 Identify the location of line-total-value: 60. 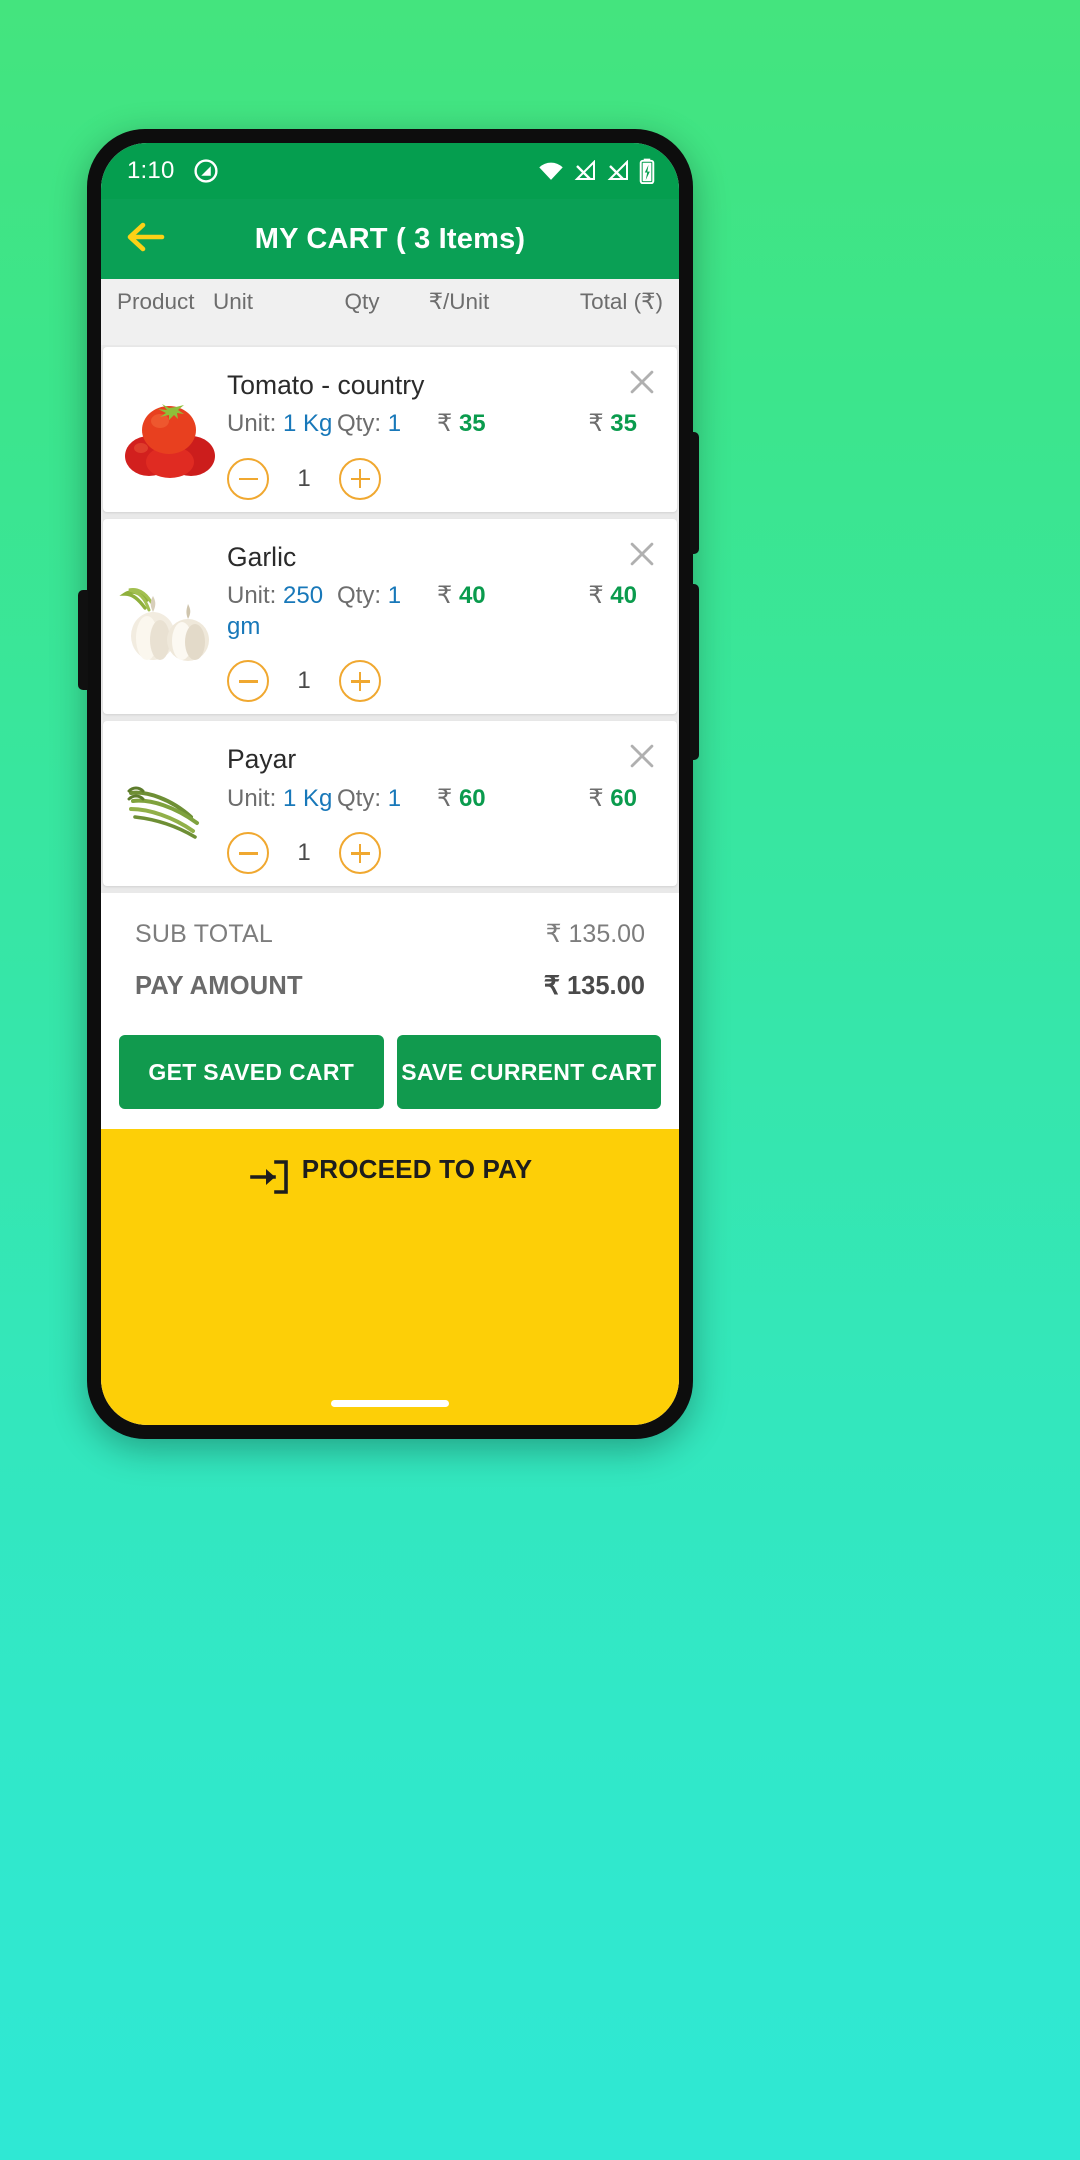
(623, 798).